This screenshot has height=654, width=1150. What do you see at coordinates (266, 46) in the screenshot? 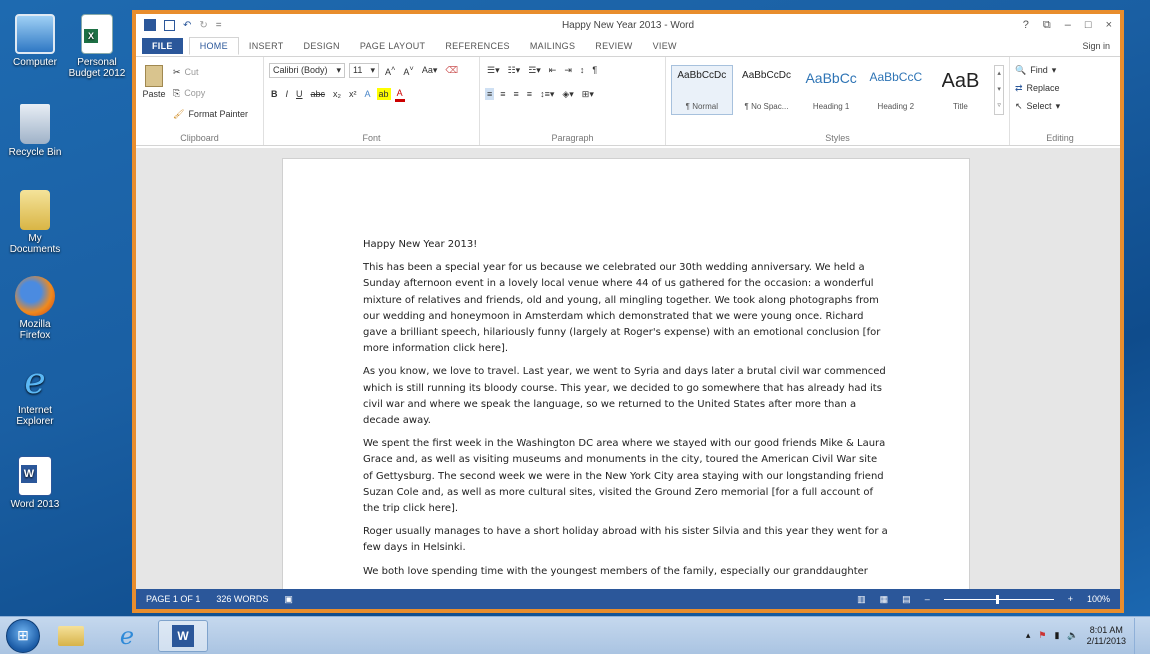
I see `tab-insert: INSERT` at bounding box center [266, 46].